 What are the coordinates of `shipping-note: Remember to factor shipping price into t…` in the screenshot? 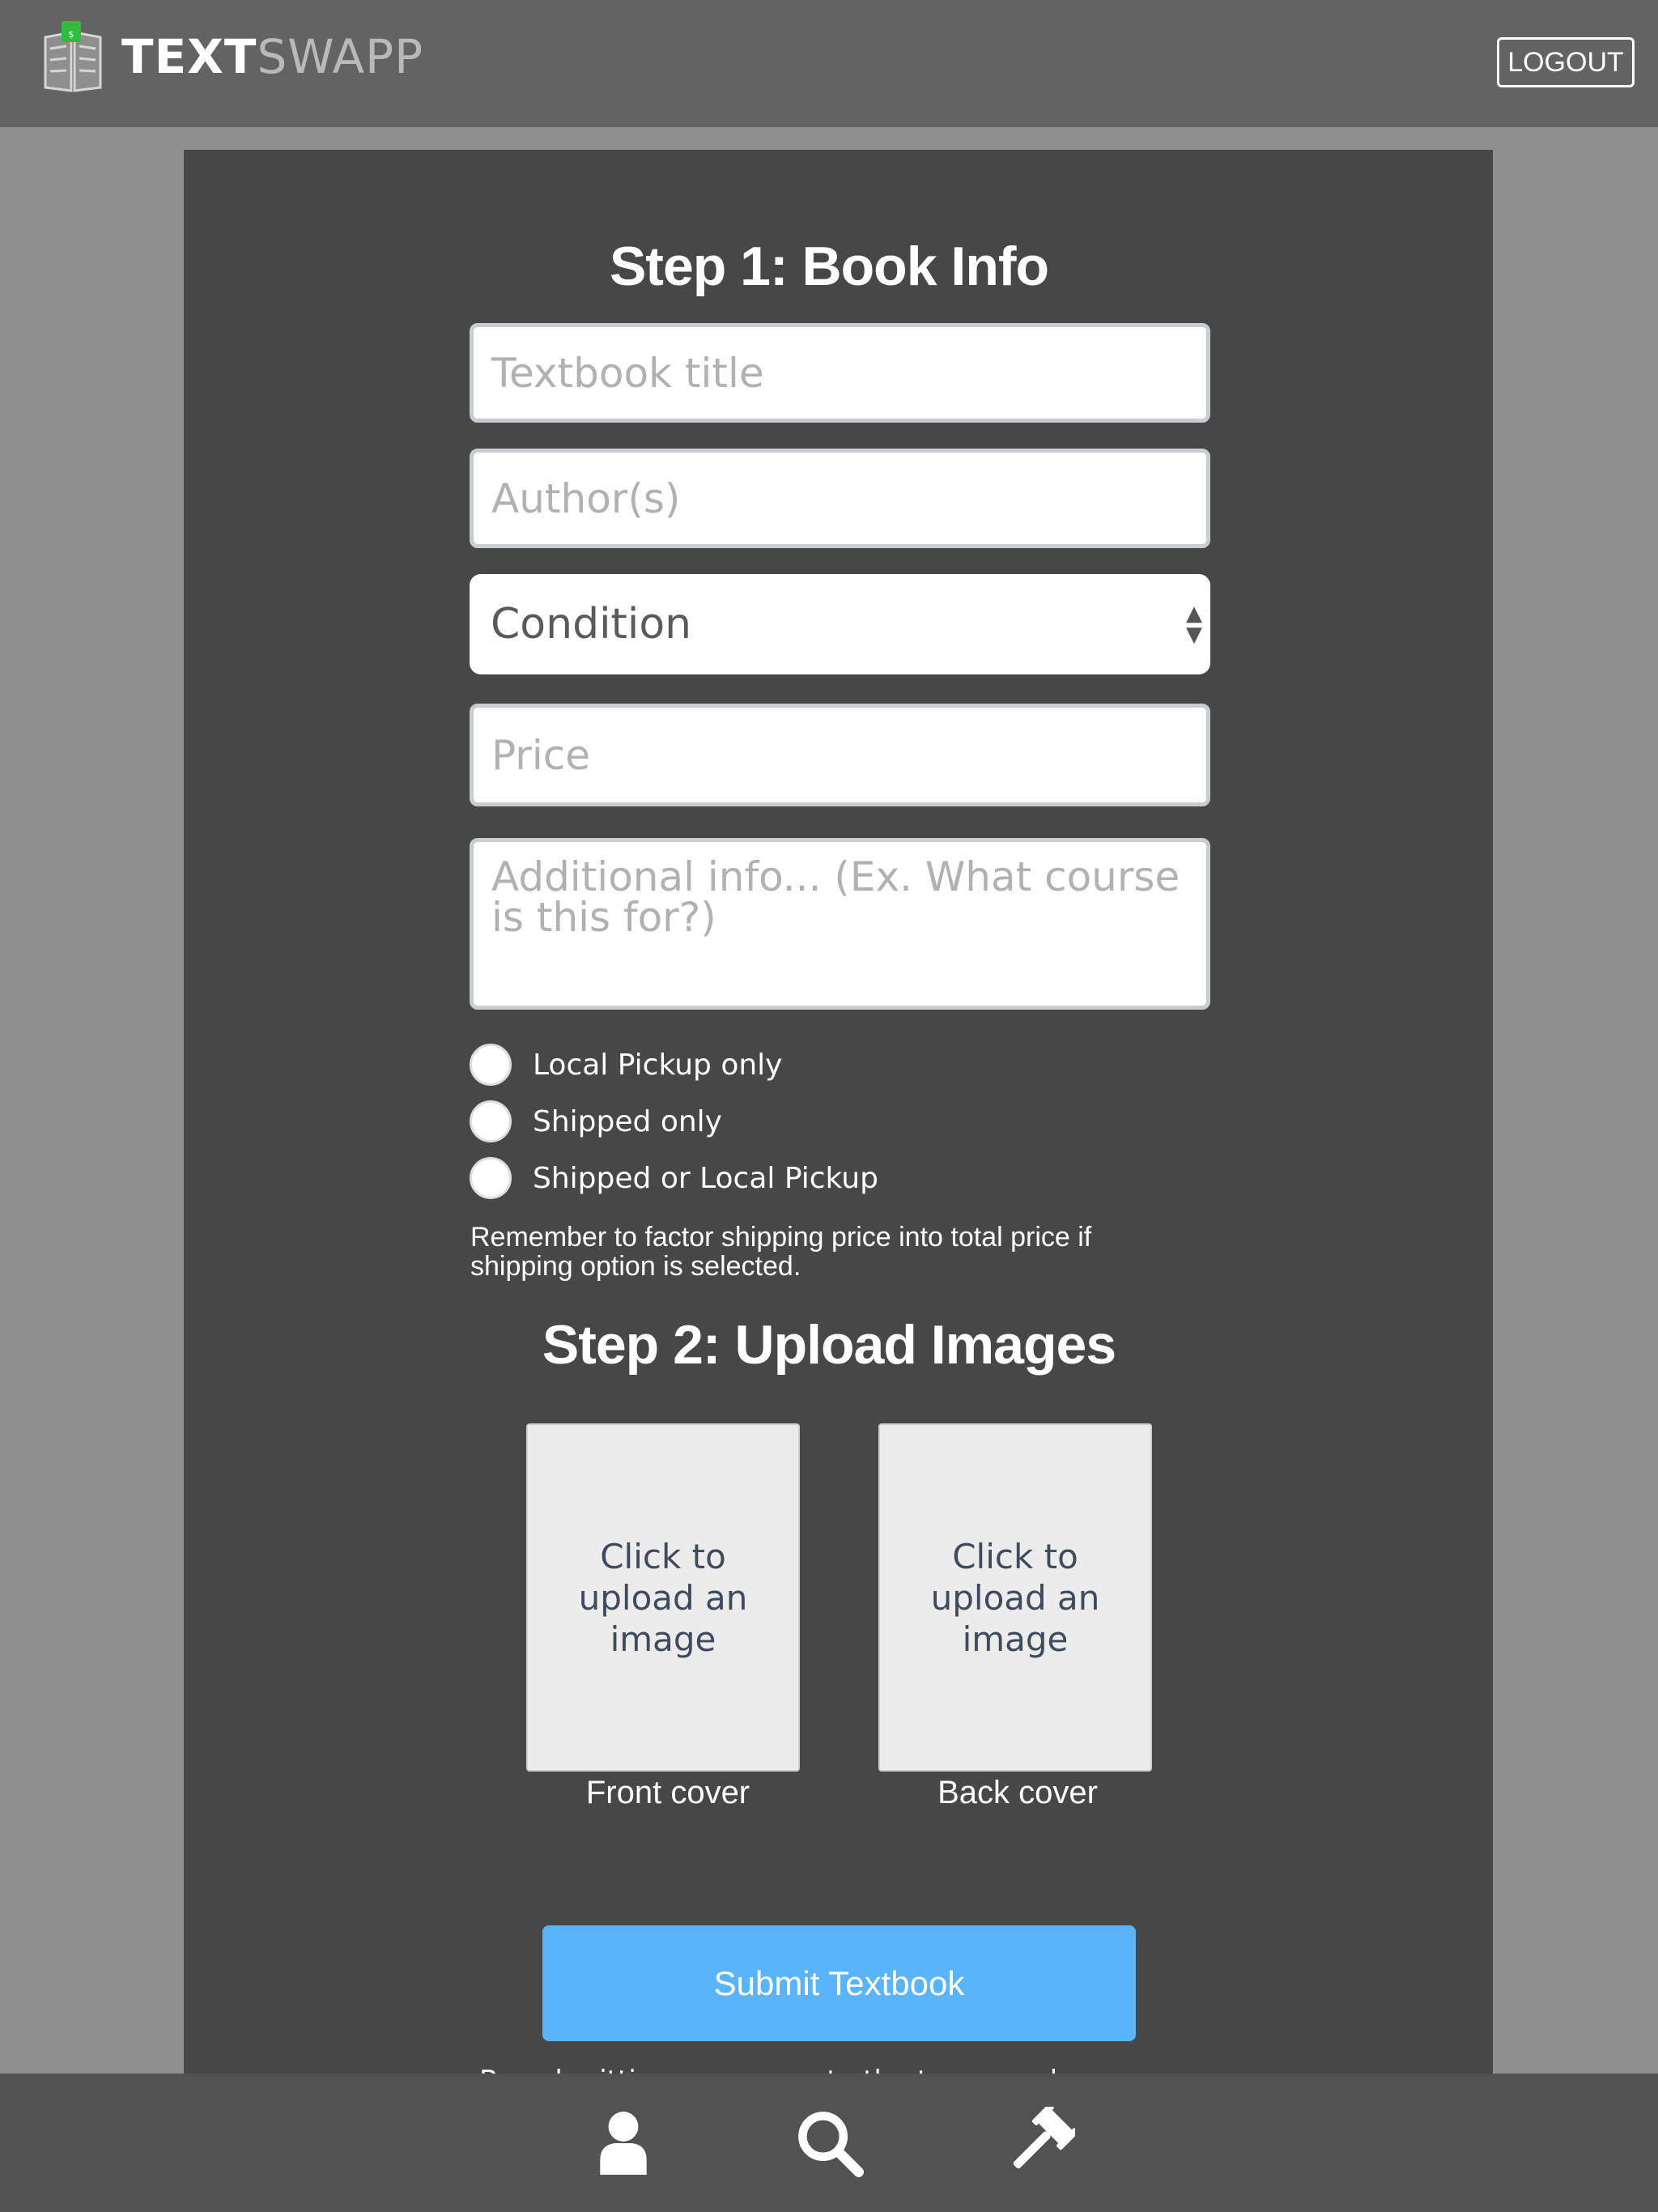 It's located at (781, 1252).